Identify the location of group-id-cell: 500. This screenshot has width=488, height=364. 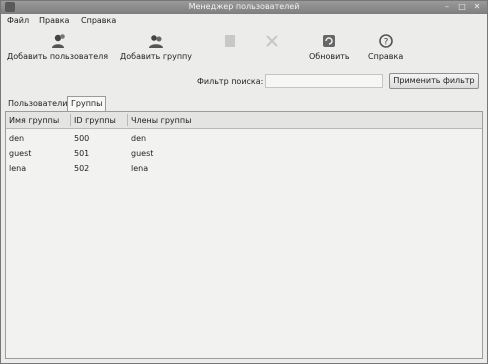
(82, 138).